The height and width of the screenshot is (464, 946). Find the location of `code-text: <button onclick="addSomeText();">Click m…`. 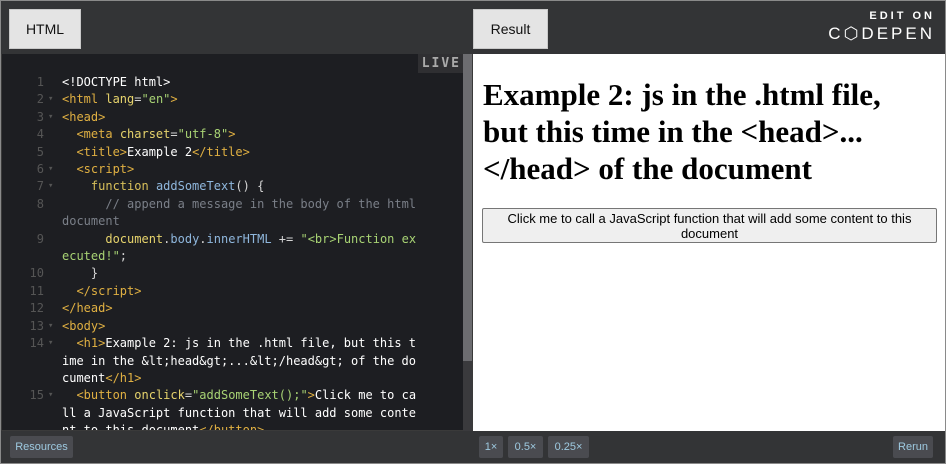

code-text: <button onclick="addSomeText();">Click m… is located at coordinates (239, 409).